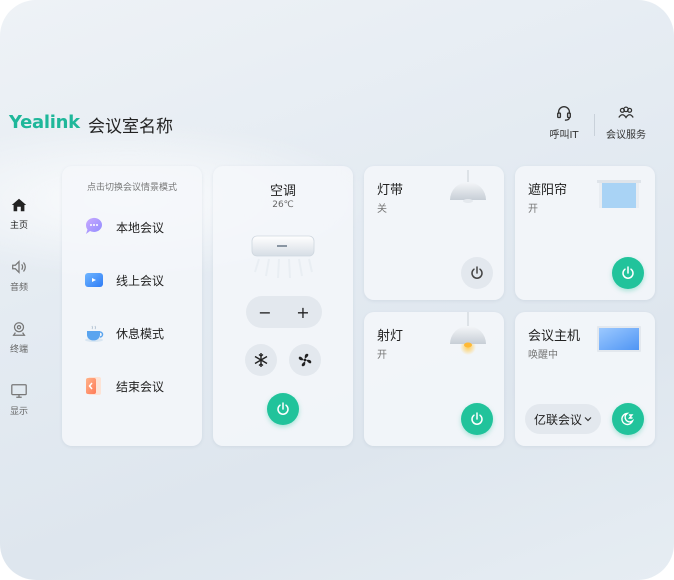 The height and width of the screenshot is (580, 674). What do you see at coordinates (564, 135) in the screenshot?
I see `call-it-label: 呼叫IT` at bounding box center [564, 135].